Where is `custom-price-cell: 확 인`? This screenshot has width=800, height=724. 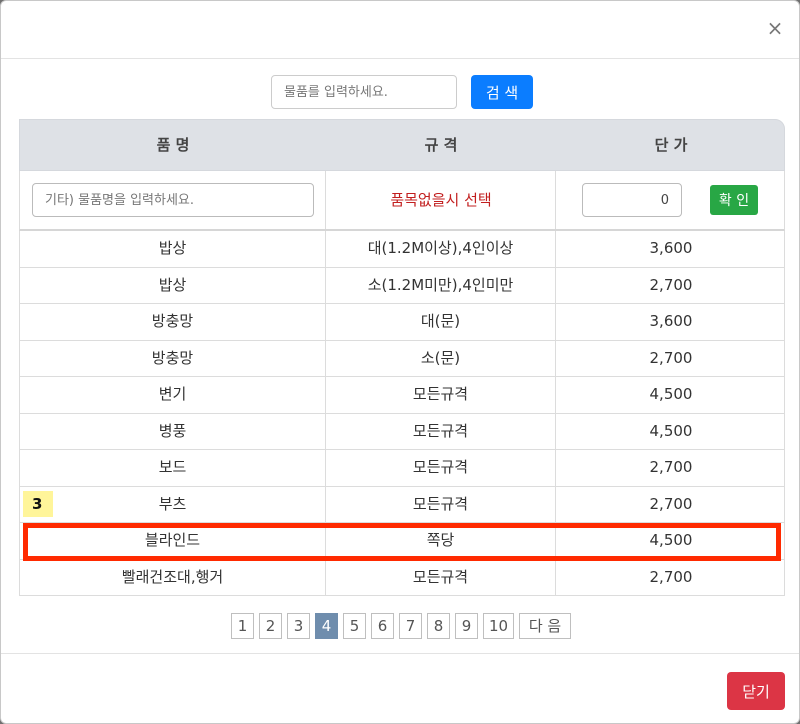
custom-price-cell: 확 인 is located at coordinates (671, 200).